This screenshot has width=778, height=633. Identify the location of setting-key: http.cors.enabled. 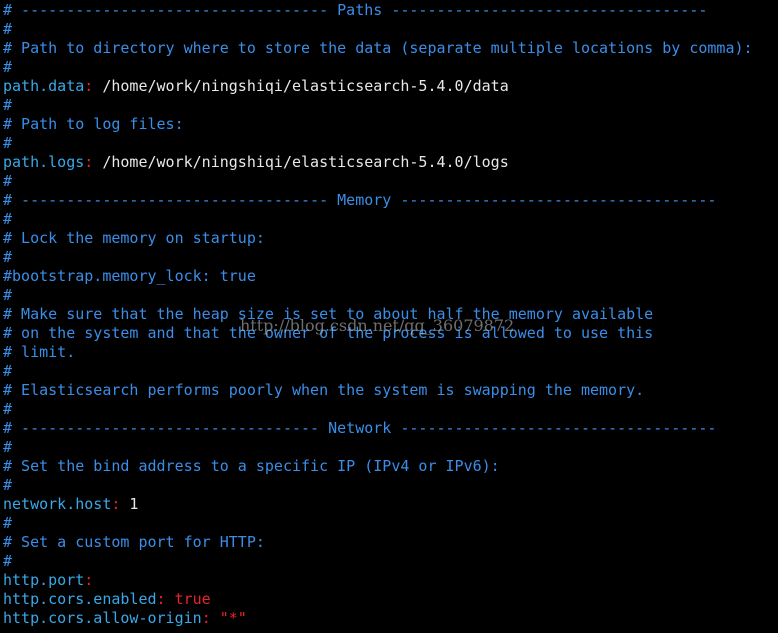
(80, 599).